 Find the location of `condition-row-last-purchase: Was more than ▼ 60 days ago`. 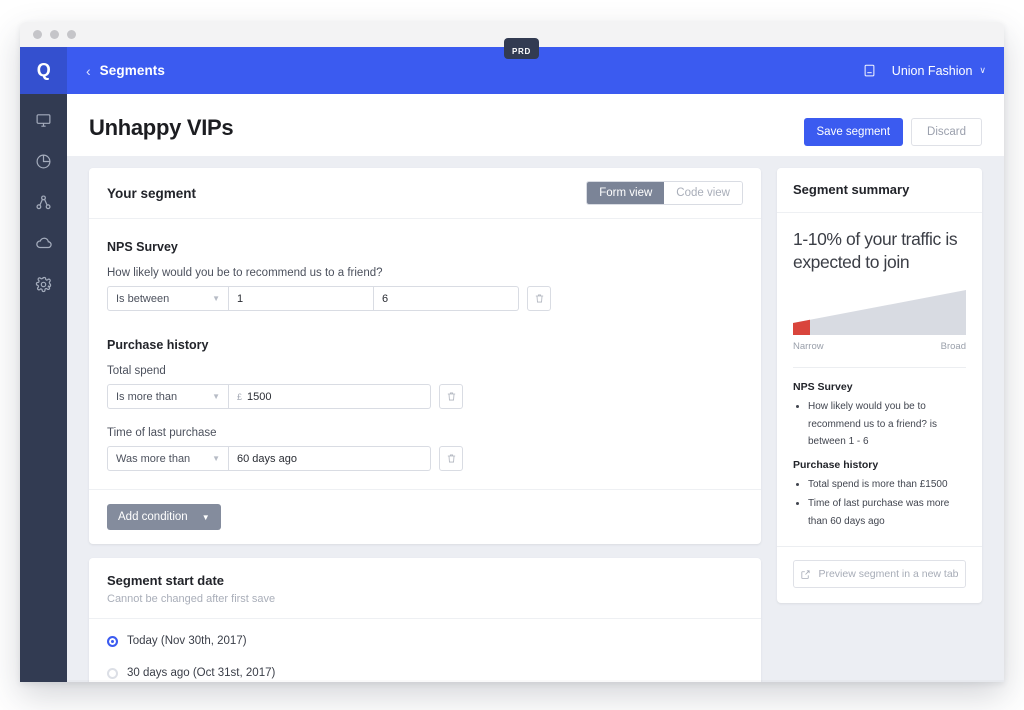

condition-row-last-purchase: Was more than ▼ 60 days ago is located at coordinates (425, 458).